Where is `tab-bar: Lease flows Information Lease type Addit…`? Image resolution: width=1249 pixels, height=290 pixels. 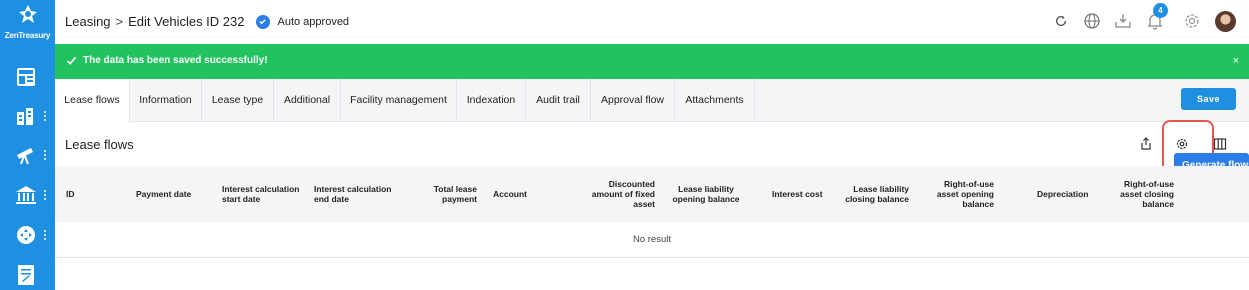 tab-bar: Lease flows Information Lease type Addit… is located at coordinates (652, 100).